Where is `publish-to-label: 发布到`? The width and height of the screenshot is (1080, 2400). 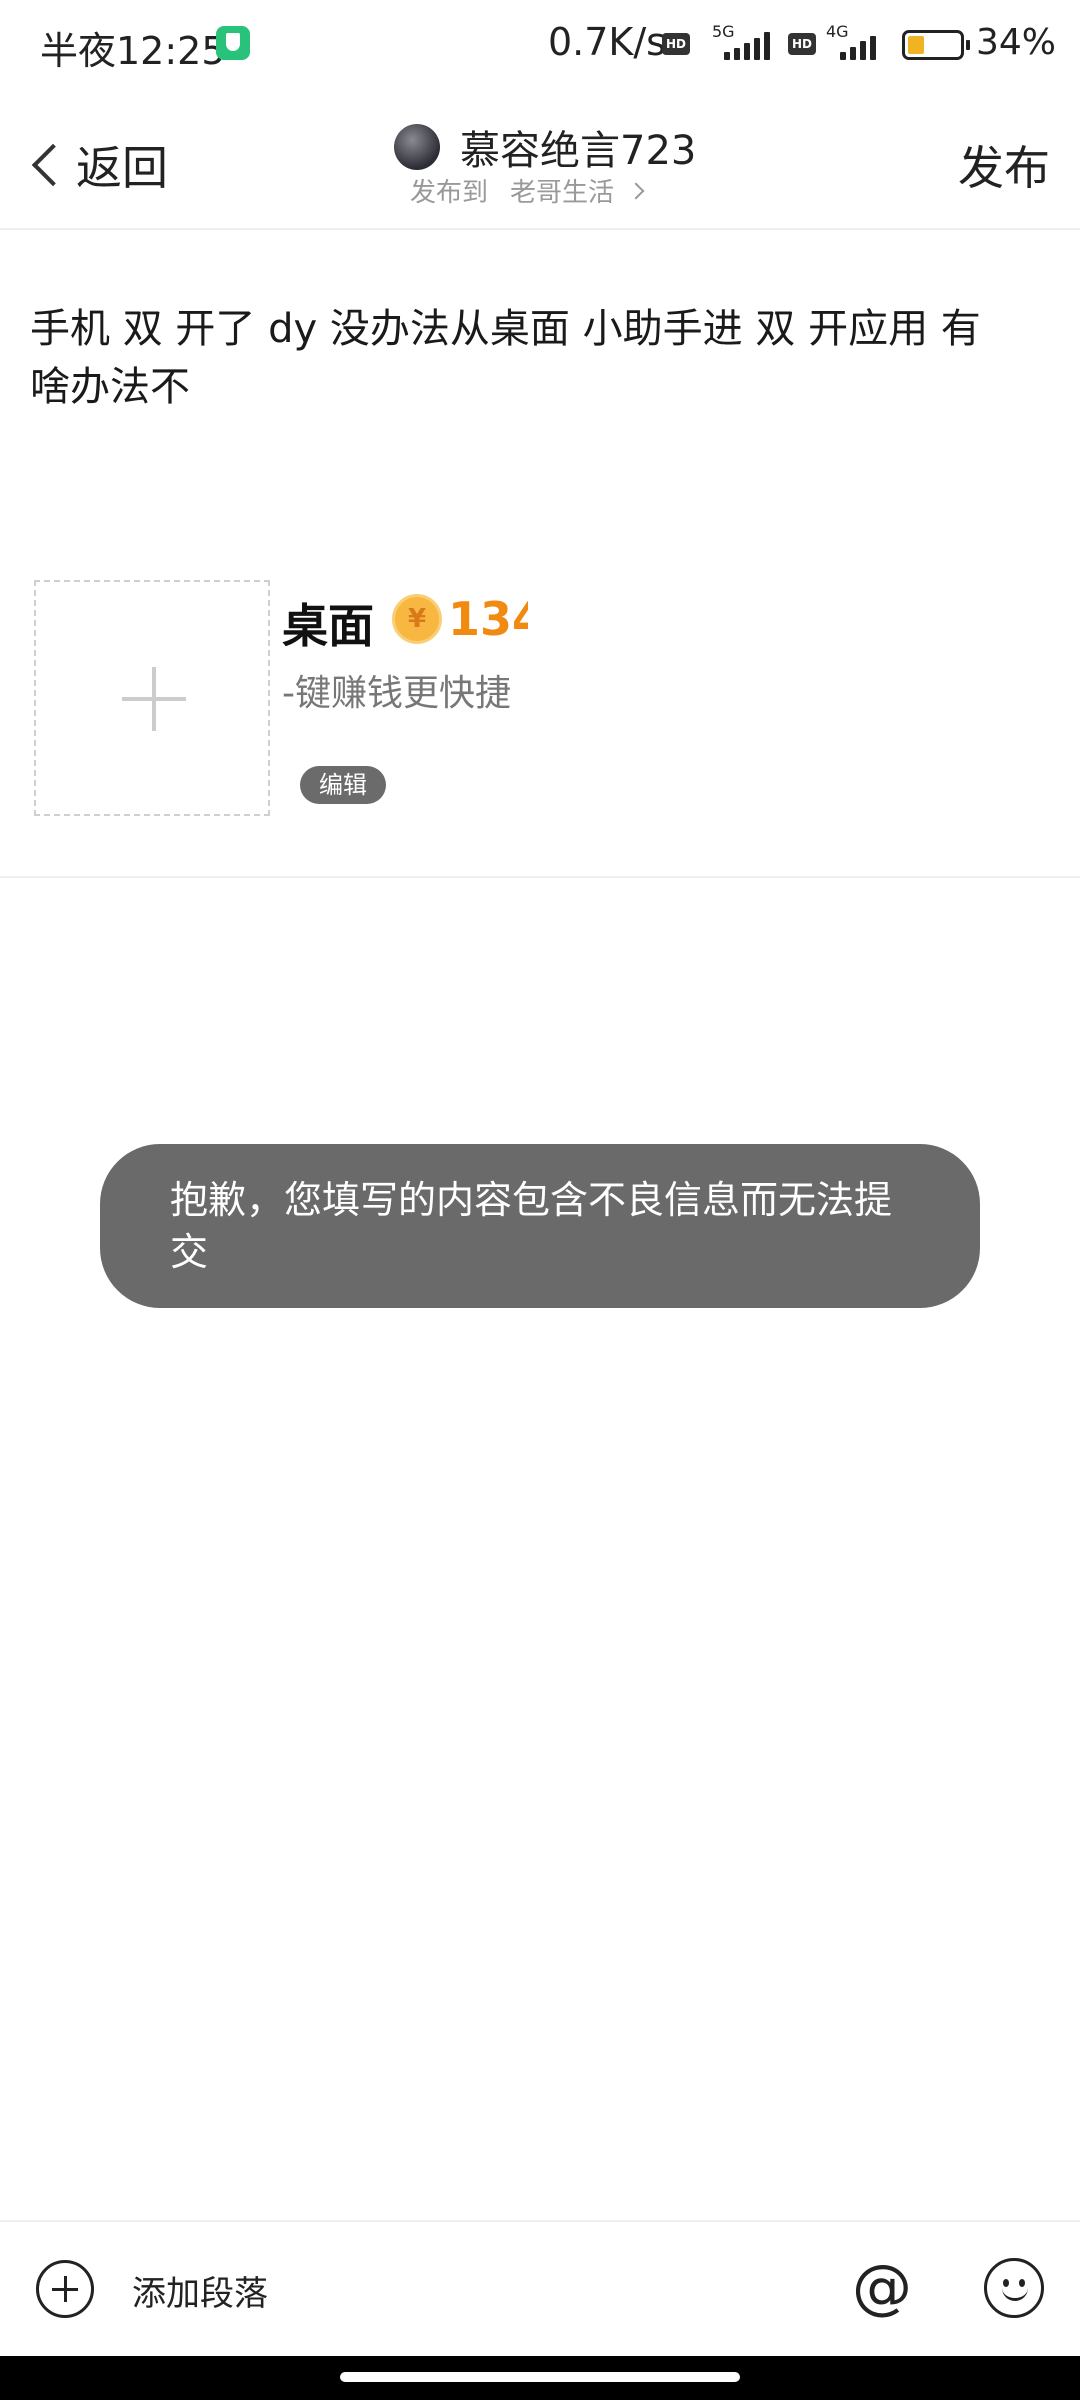
publish-to-label: 发布到 is located at coordinates (449, 193).